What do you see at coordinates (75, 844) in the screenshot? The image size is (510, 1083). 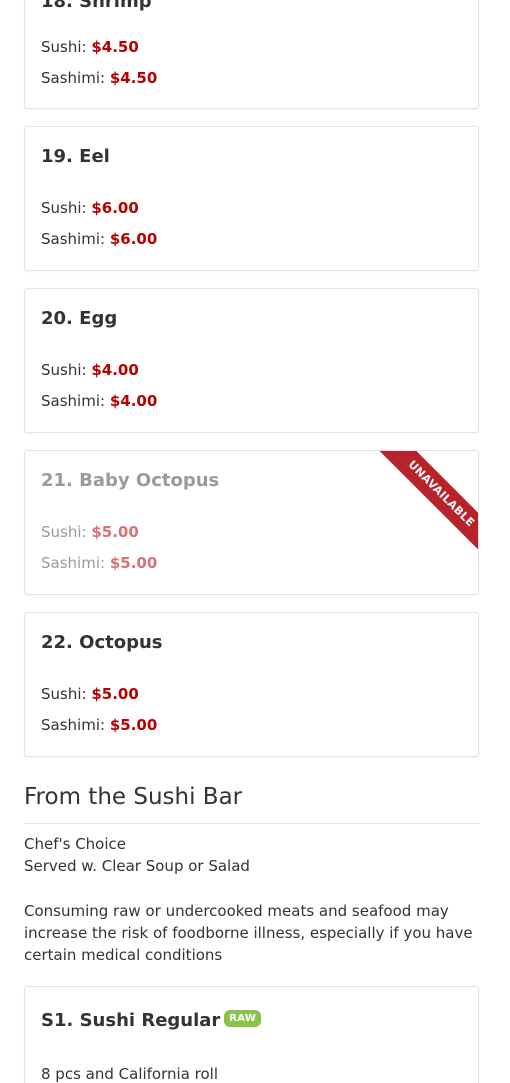 I see `section-chefs-choice: Chef's Choice` at bounding box center [75, 844].